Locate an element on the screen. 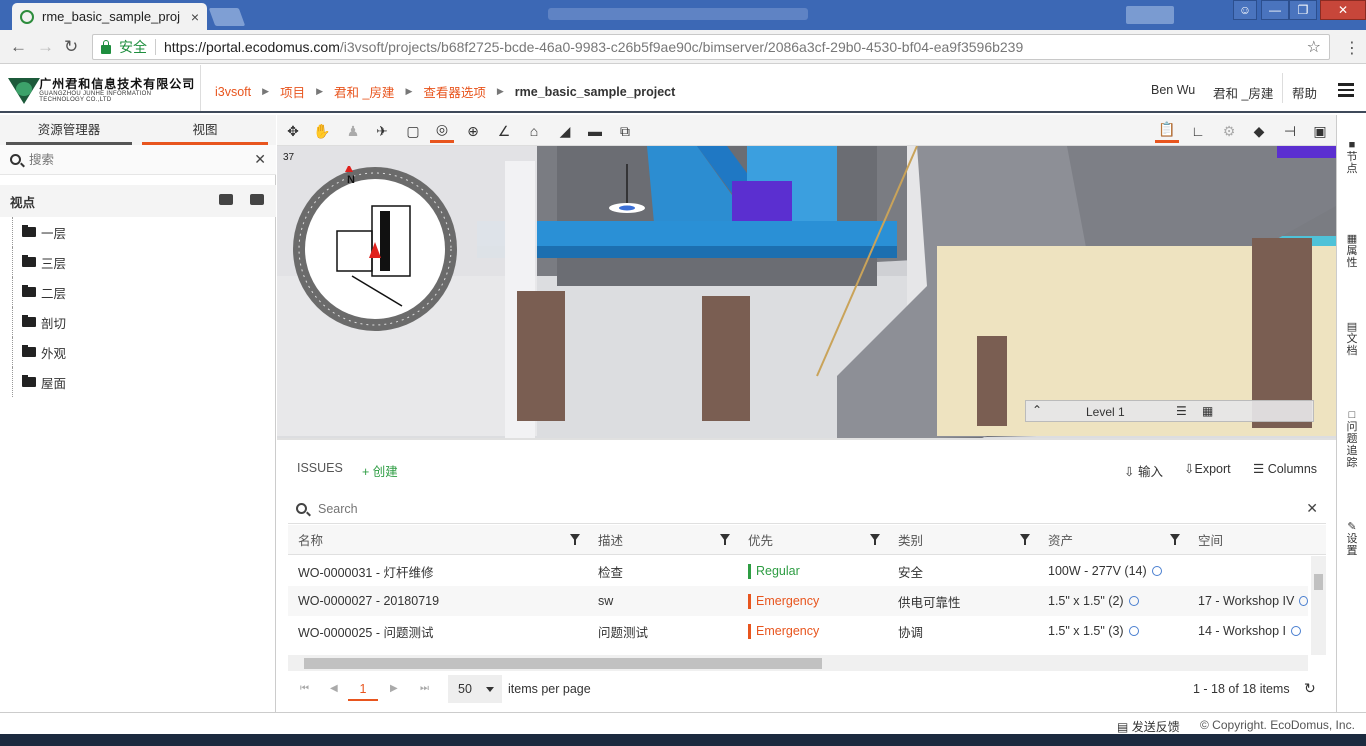 The image size is (1366, 746). level-name: Level 1 is located at coordinates (1105, 412).